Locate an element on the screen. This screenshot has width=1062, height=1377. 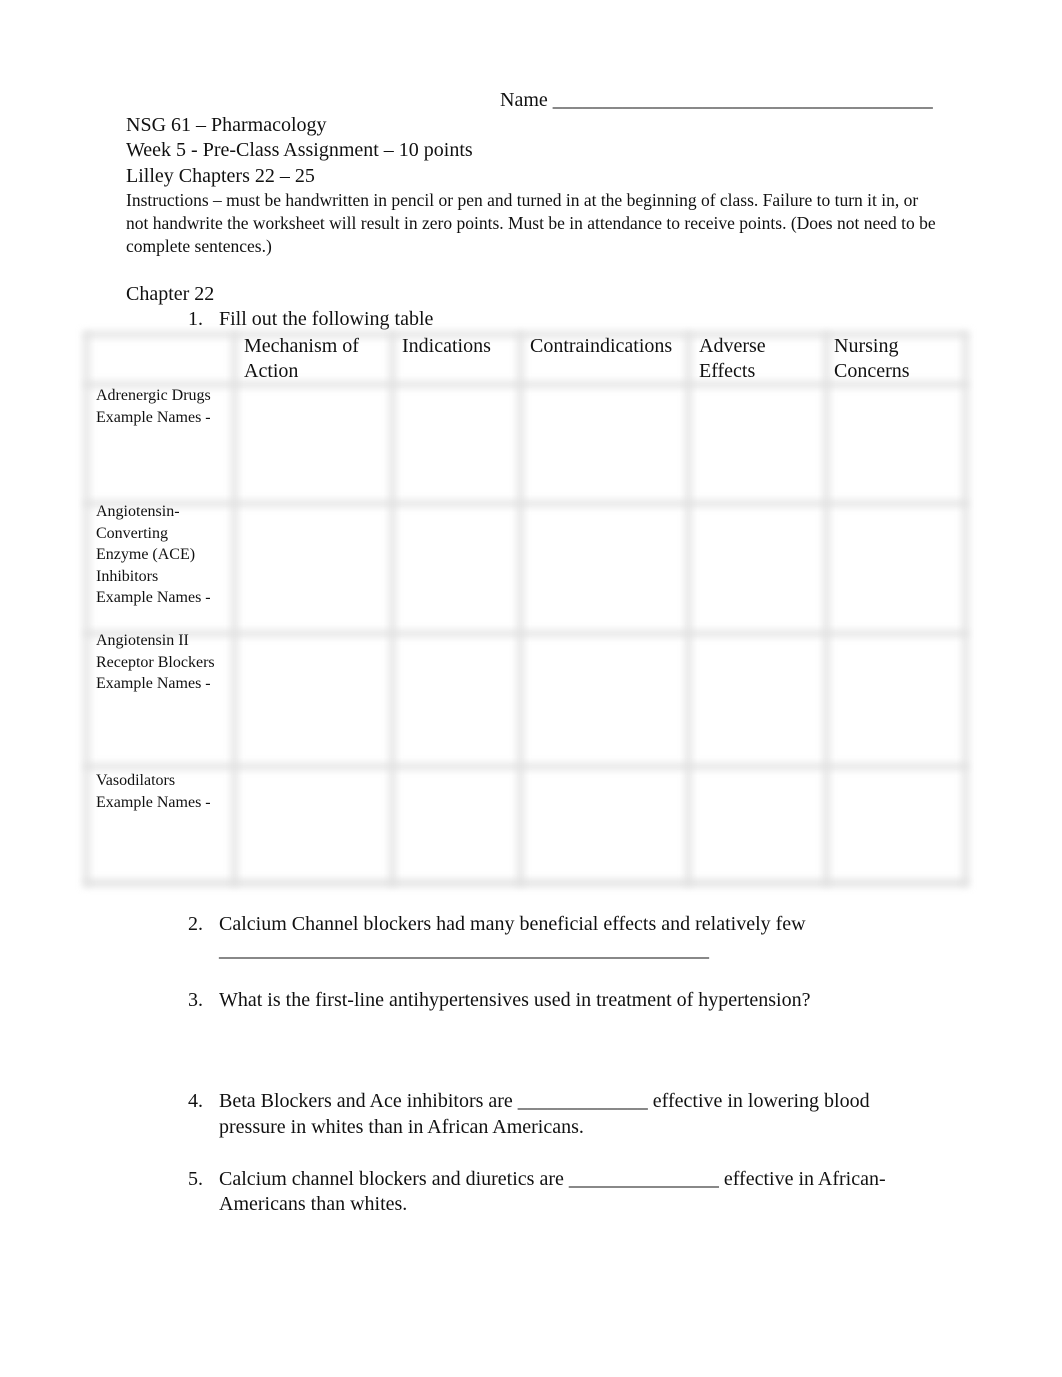
header-line: Contraindications is located at coordinates (601, 346).